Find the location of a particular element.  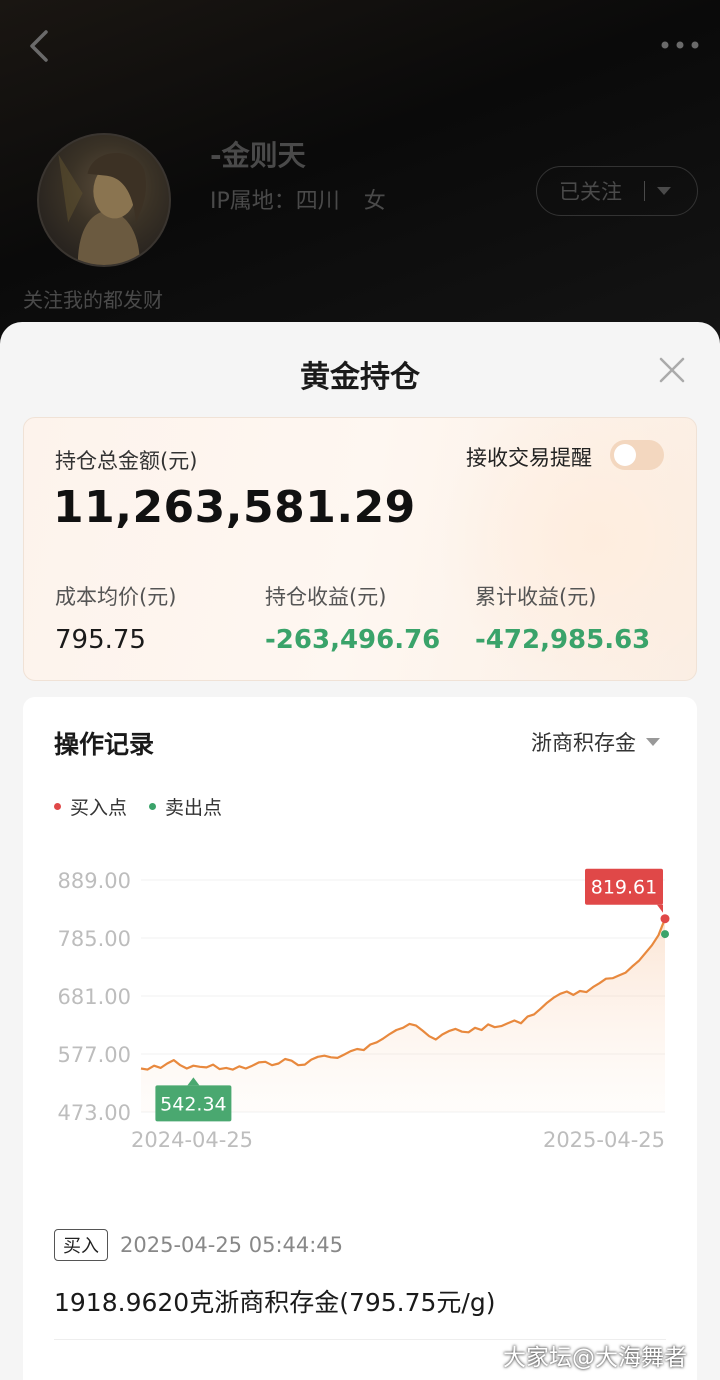

avatar is located at coordinates (104, 200).